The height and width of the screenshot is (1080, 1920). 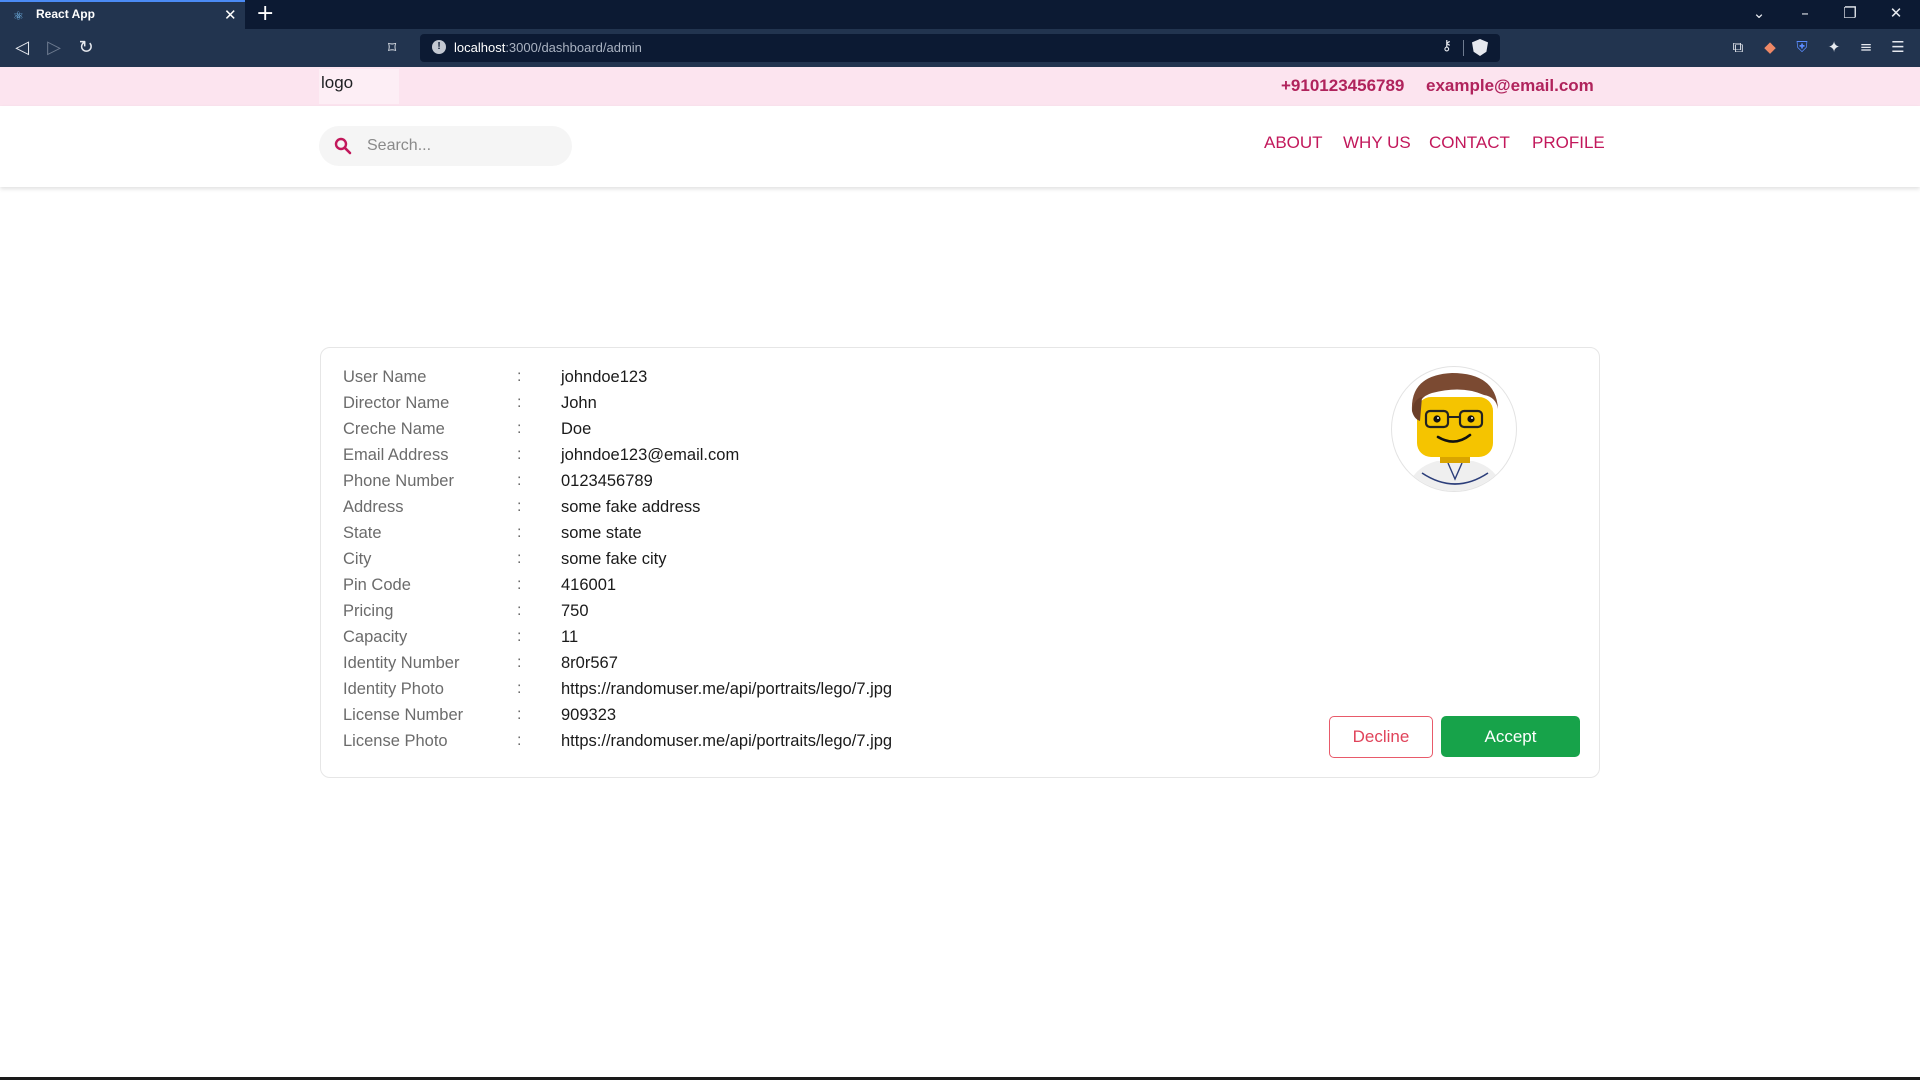 What do you see at coordinates (401, 663) in the screenshot?
I see `detail-label: Identity Number` at bounding box center [401, 663].